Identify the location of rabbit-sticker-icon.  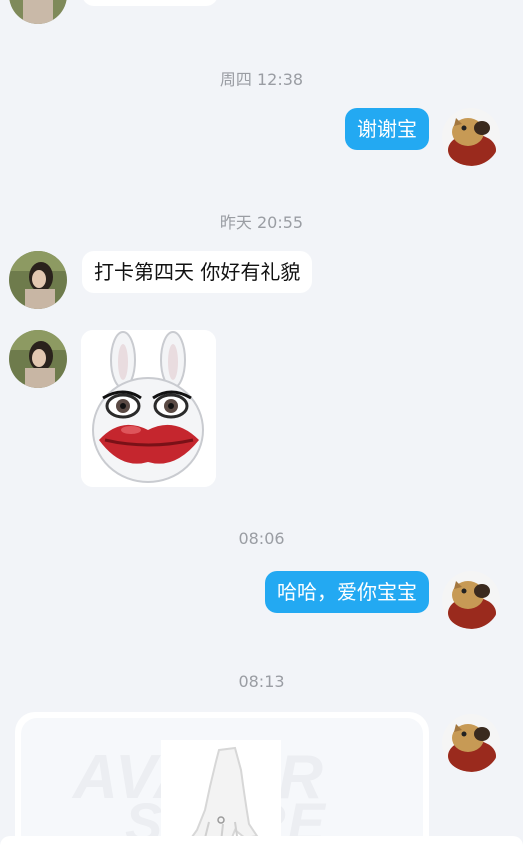
(148, 408).